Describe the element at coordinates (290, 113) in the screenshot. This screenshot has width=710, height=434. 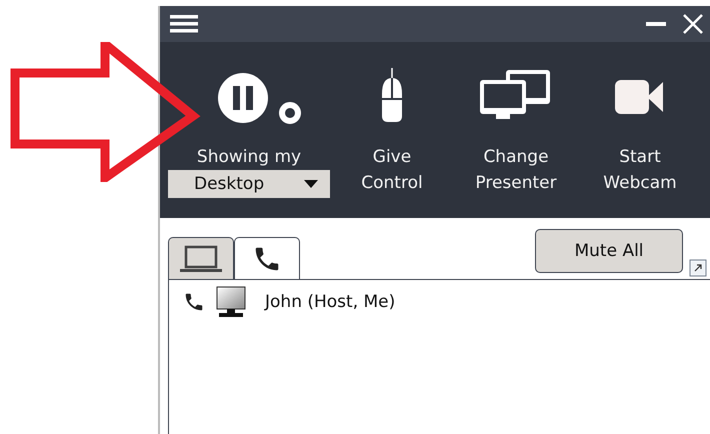
I see `record-dot-icon` at that location.